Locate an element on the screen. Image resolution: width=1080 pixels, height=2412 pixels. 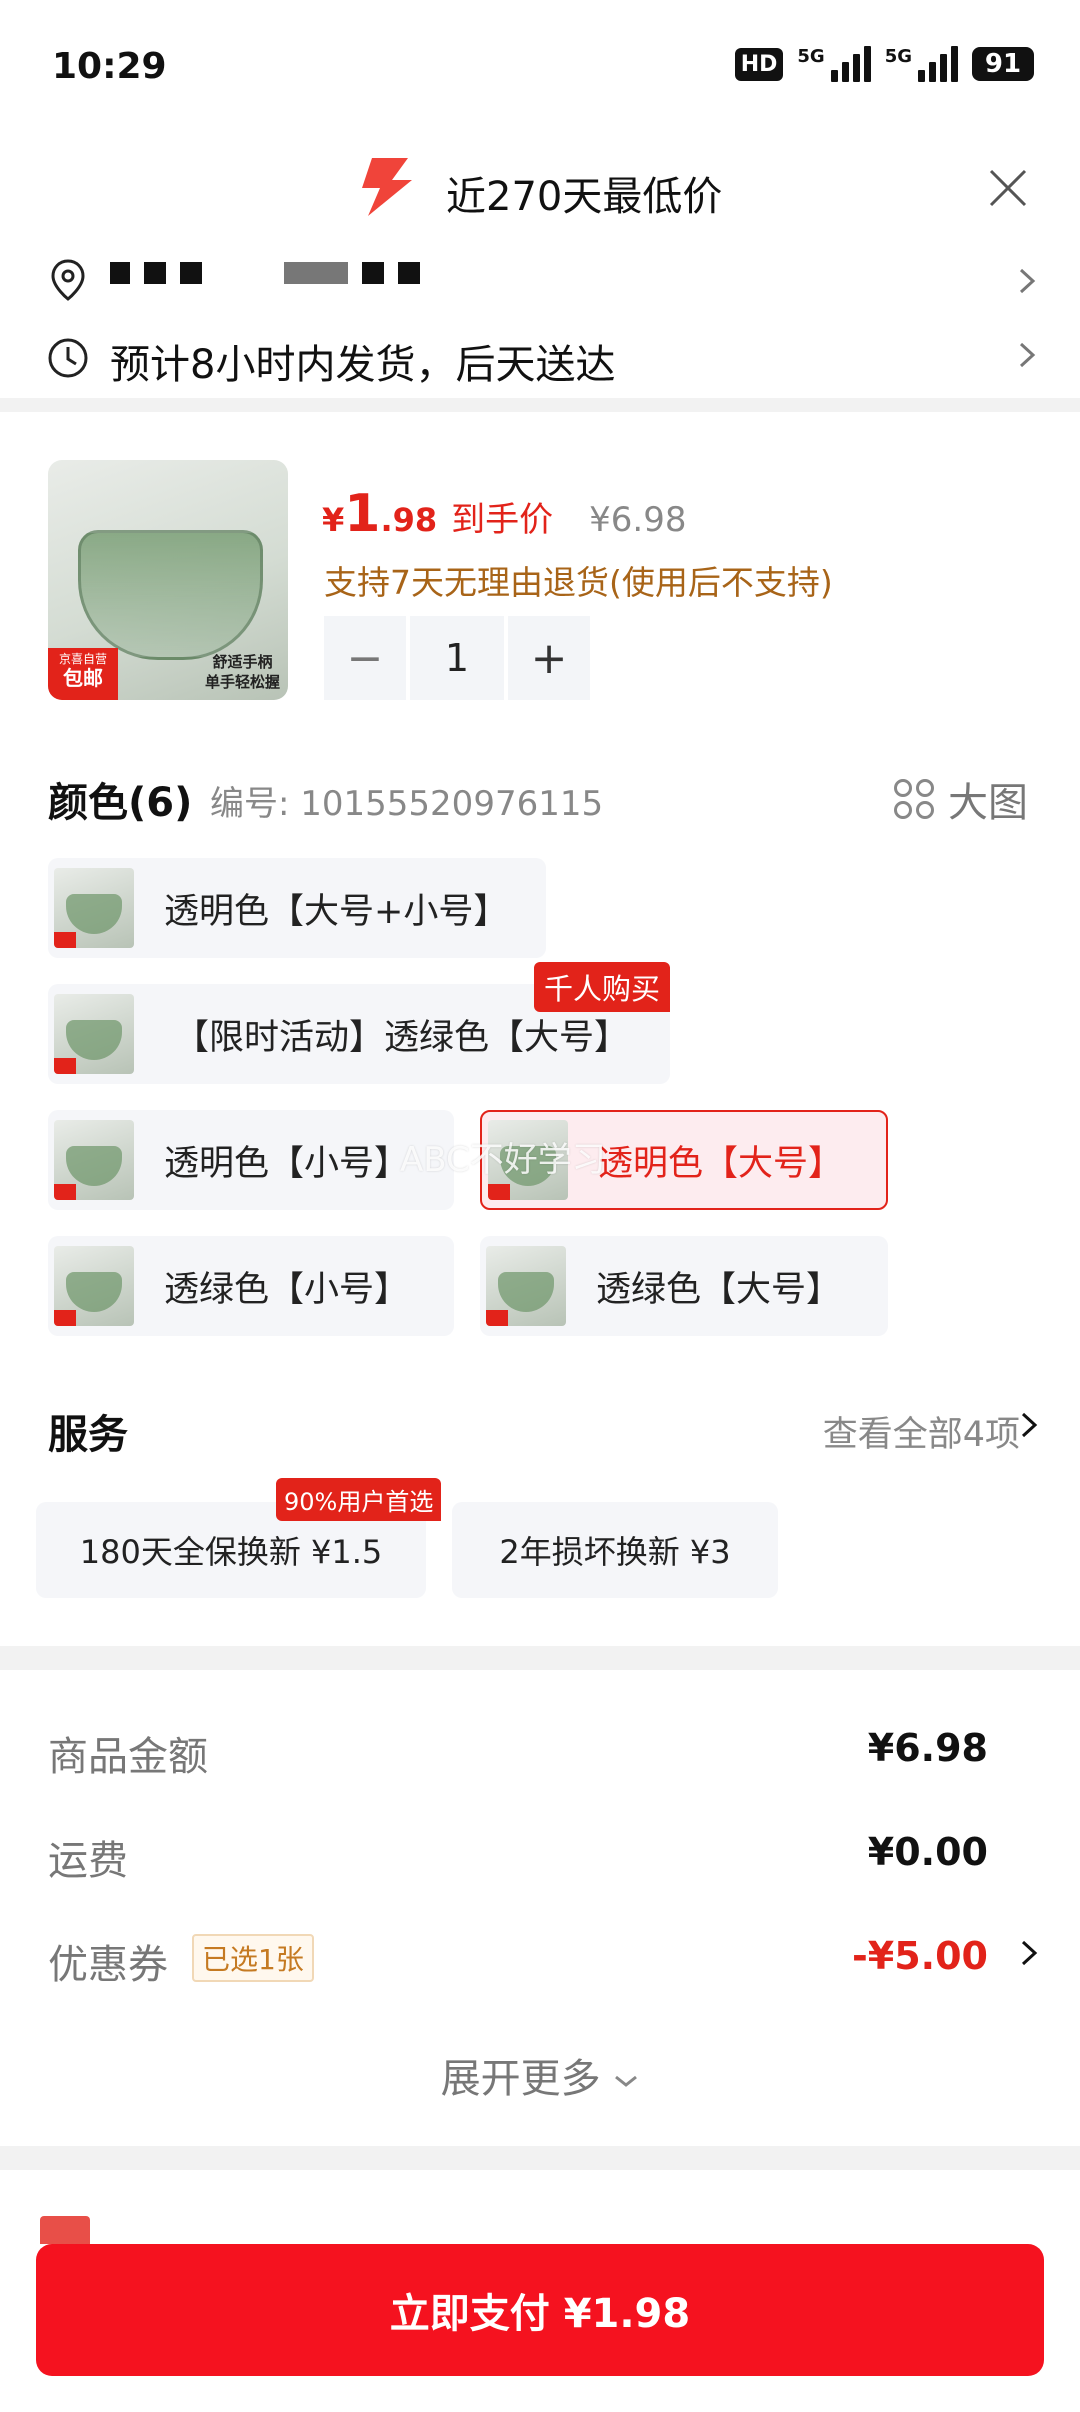
status-icons: HD 5G 5G 91 is located at coordinates (884, 64).